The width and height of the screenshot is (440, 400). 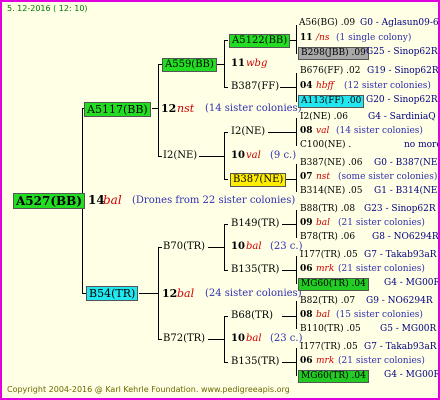 What do you see at coordinates (286, 338) in the screenshot?
I see `dam-dam-note: (23 c.)` at bounding box center [286, 338].